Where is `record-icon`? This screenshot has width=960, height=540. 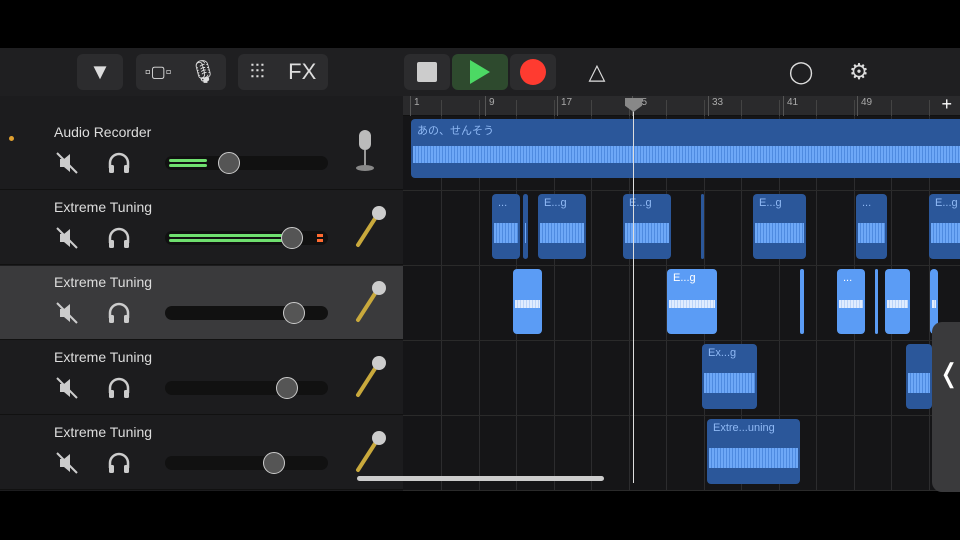 record-icon is located at coordinates (533, 72).